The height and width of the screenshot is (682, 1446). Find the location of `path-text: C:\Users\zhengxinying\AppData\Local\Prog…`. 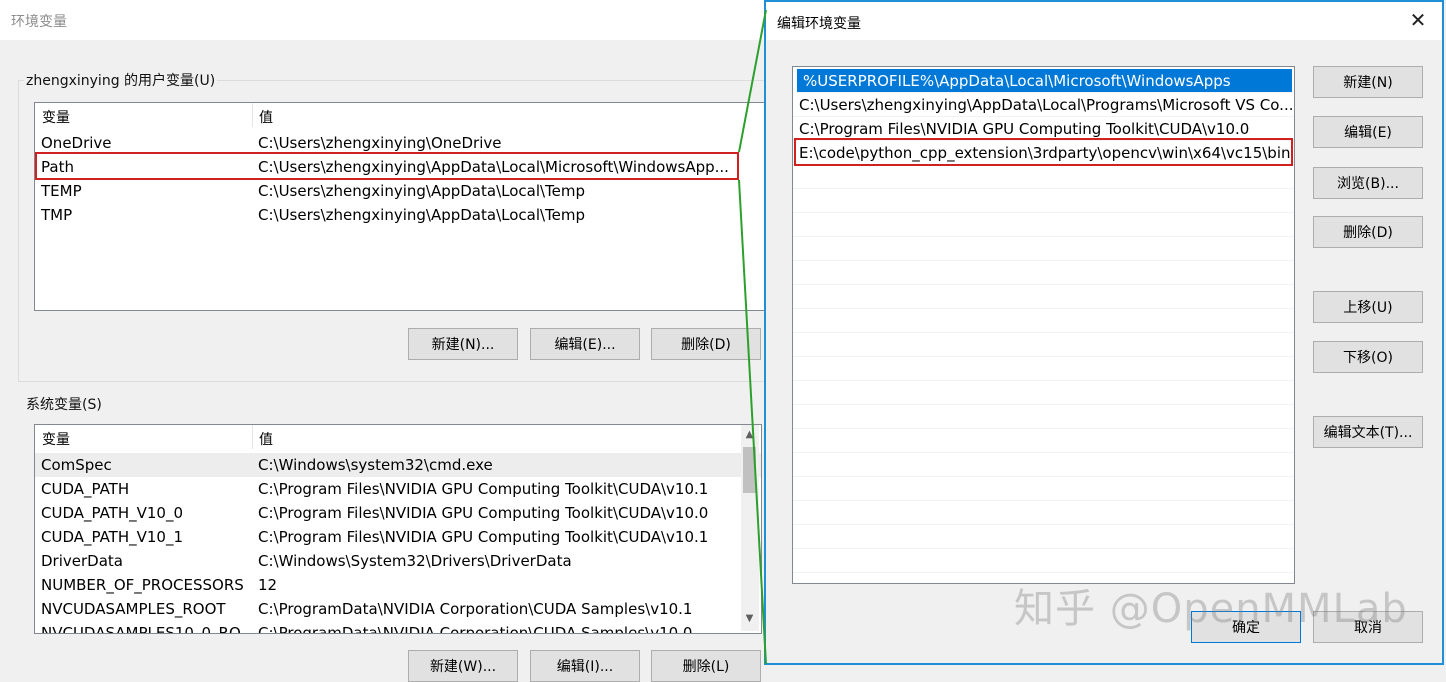

path-text: C:\Users\zhengxinying\AppData\Local\Prog… is located at coordinates (1046, 105).